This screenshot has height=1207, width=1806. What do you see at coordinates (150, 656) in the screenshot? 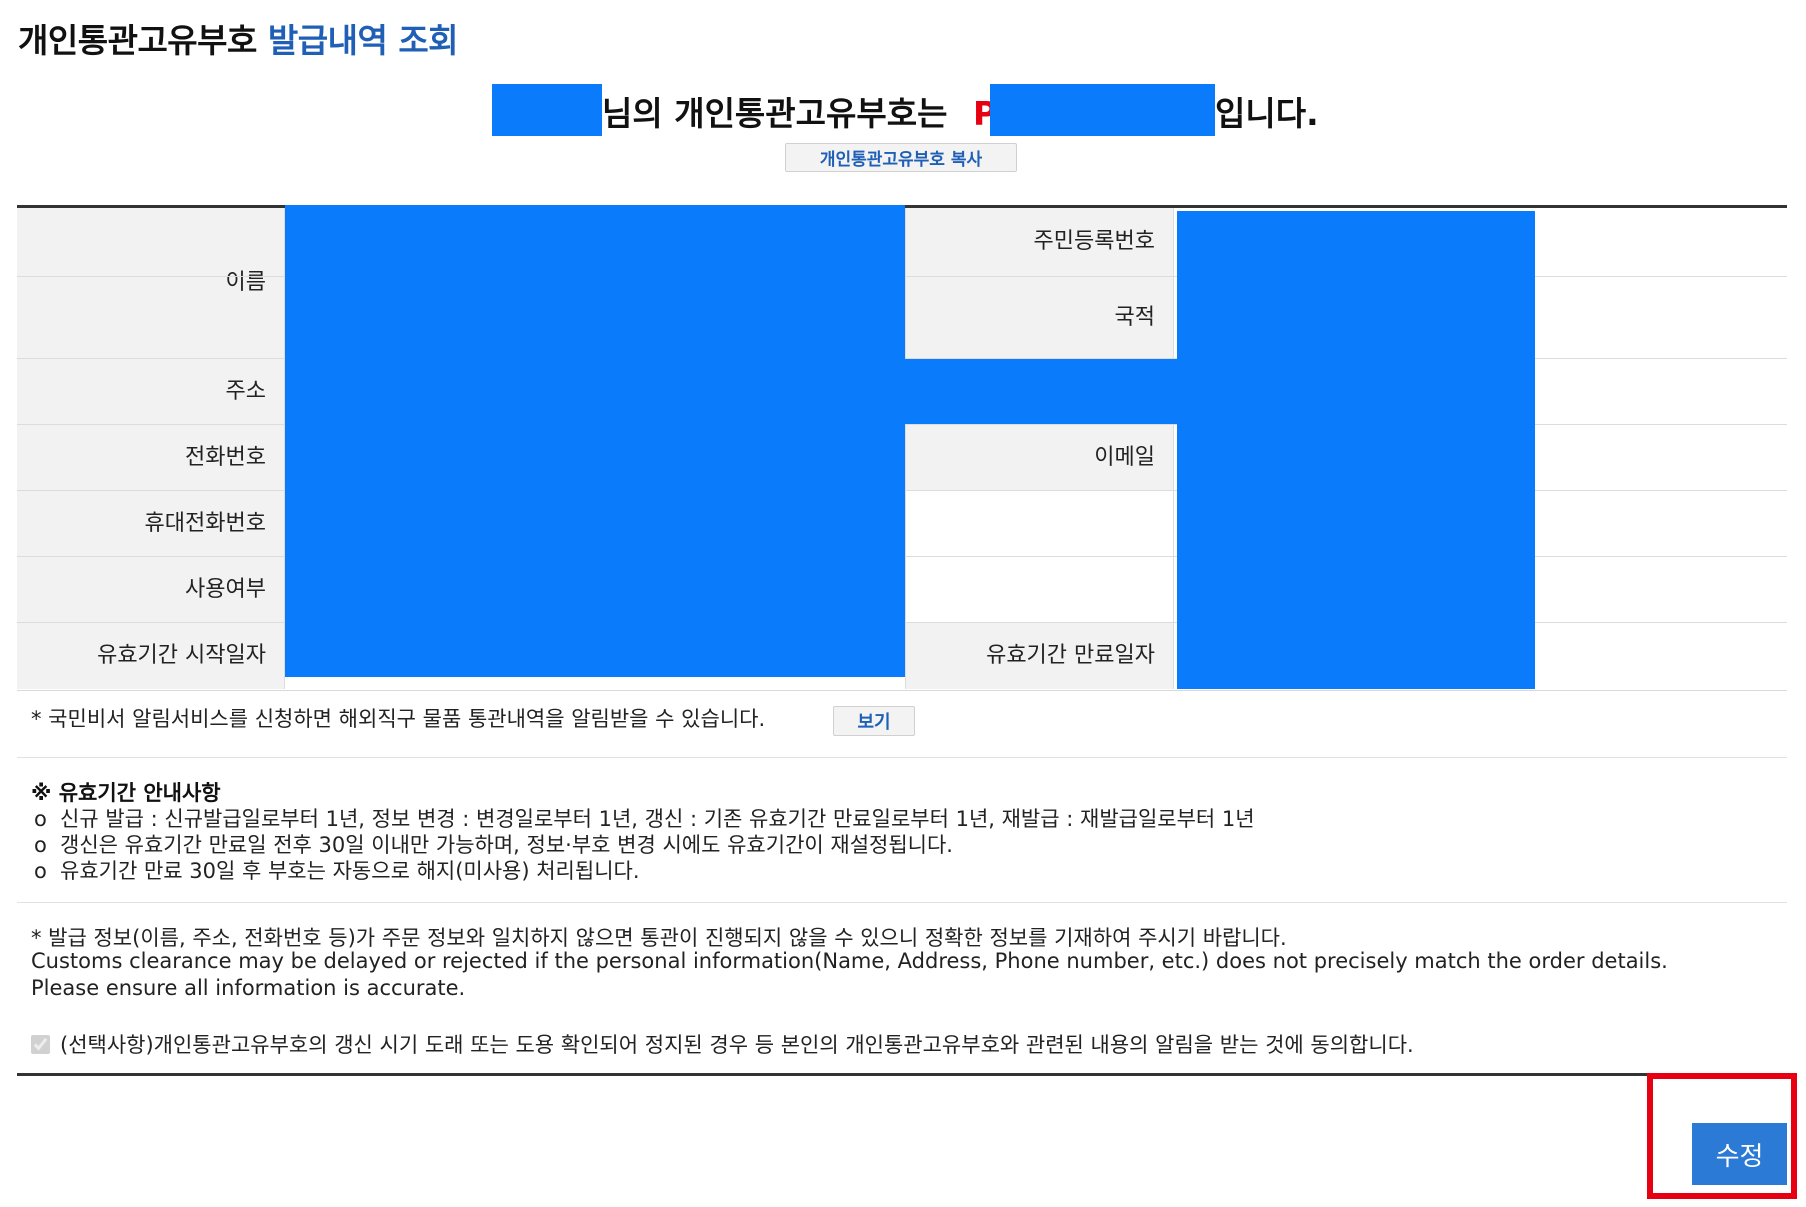
I see `label-valid-start: 유효기간 시작일자` at bounding box center [150, 656].